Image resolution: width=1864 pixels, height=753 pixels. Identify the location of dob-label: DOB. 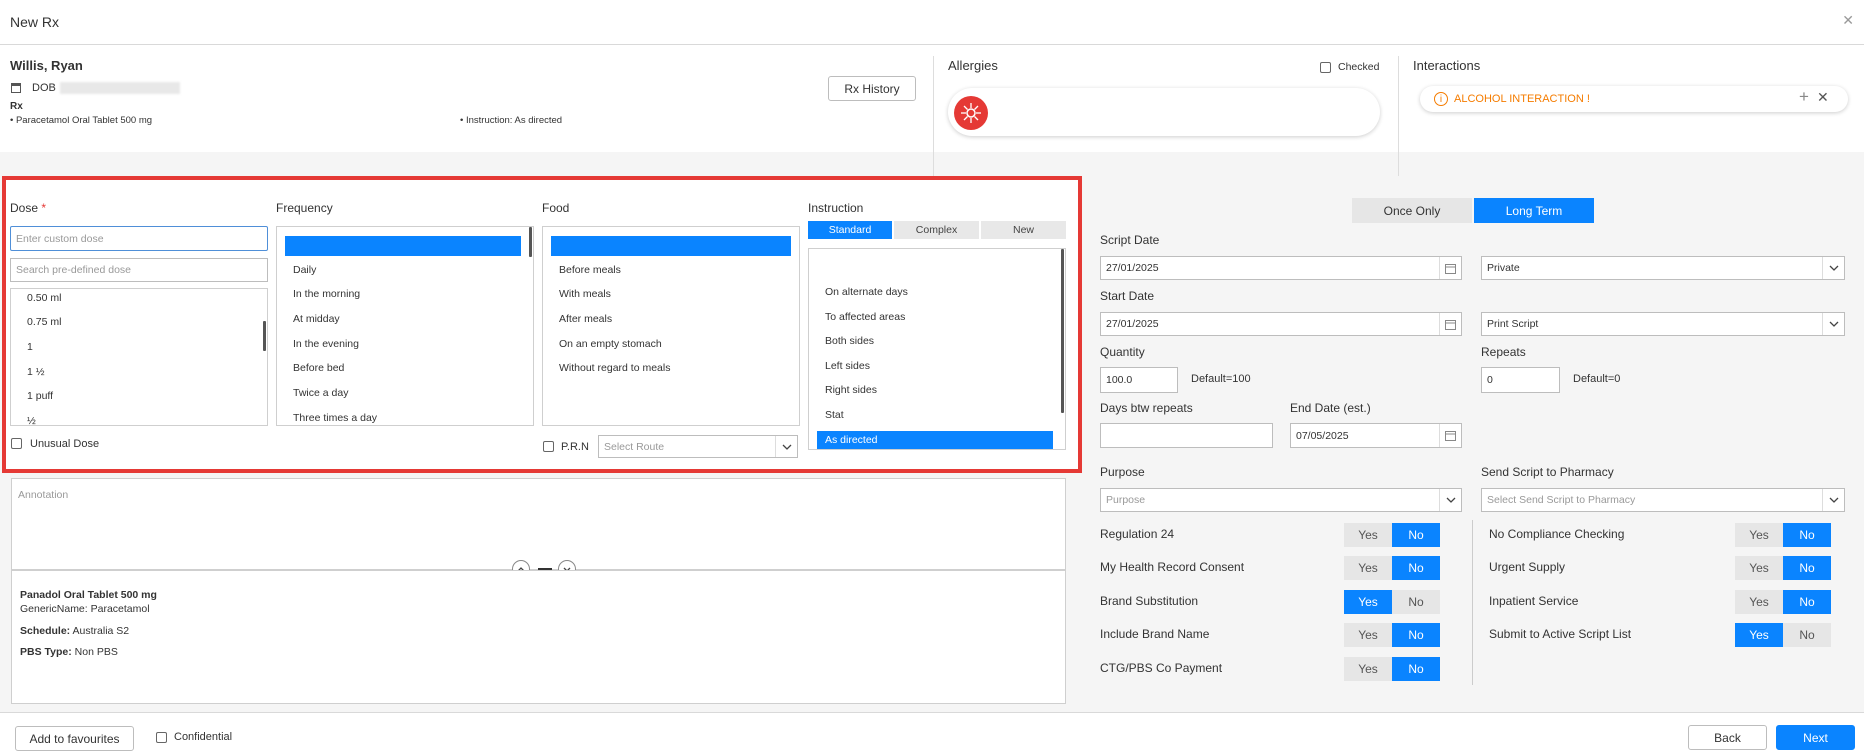
(44, 88).